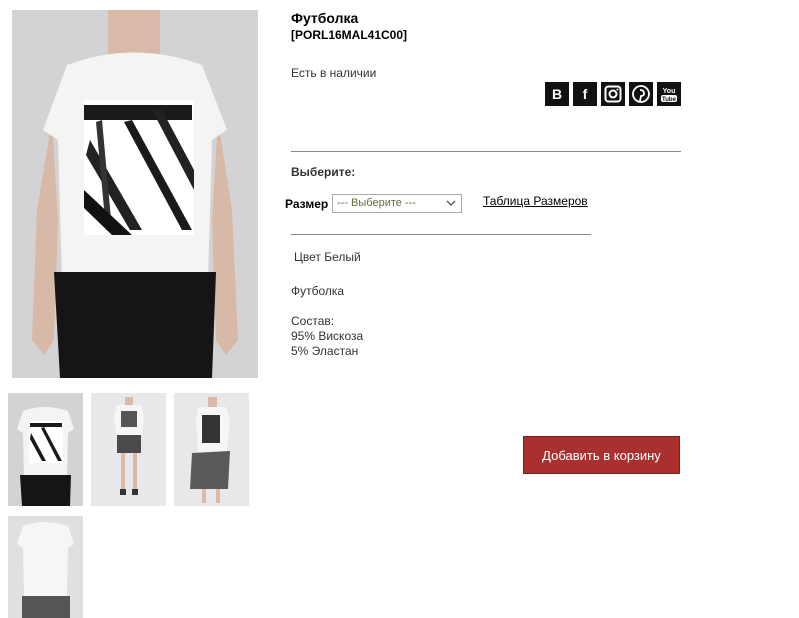 Image resolution: width=799 pixels, height=618 pixels. I want to click on facebook-glyph: f, so click(585, 94).